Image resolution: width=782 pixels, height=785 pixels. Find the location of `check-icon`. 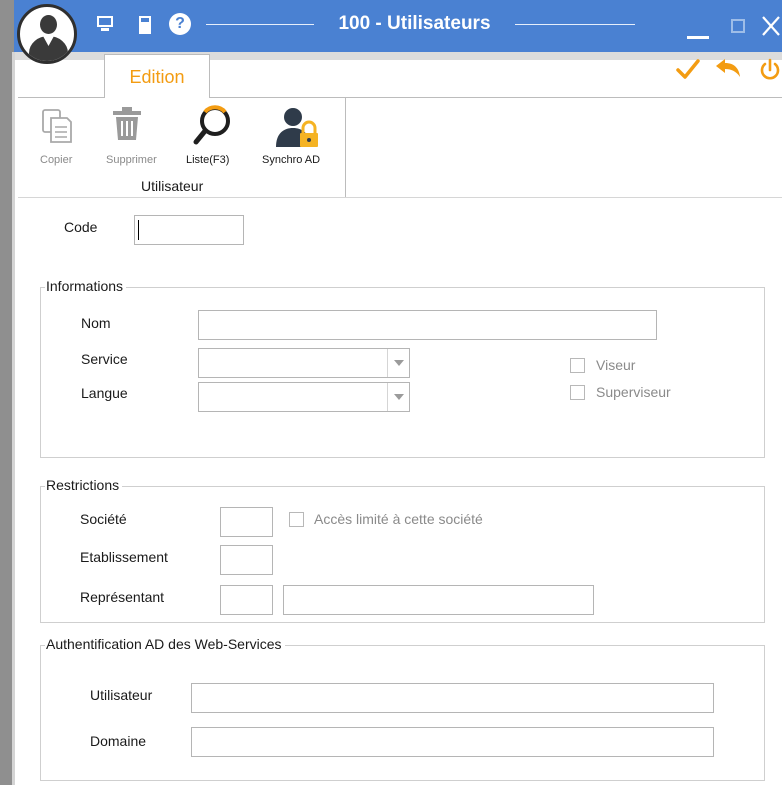

check-icon is located at coordinates (688, 71).